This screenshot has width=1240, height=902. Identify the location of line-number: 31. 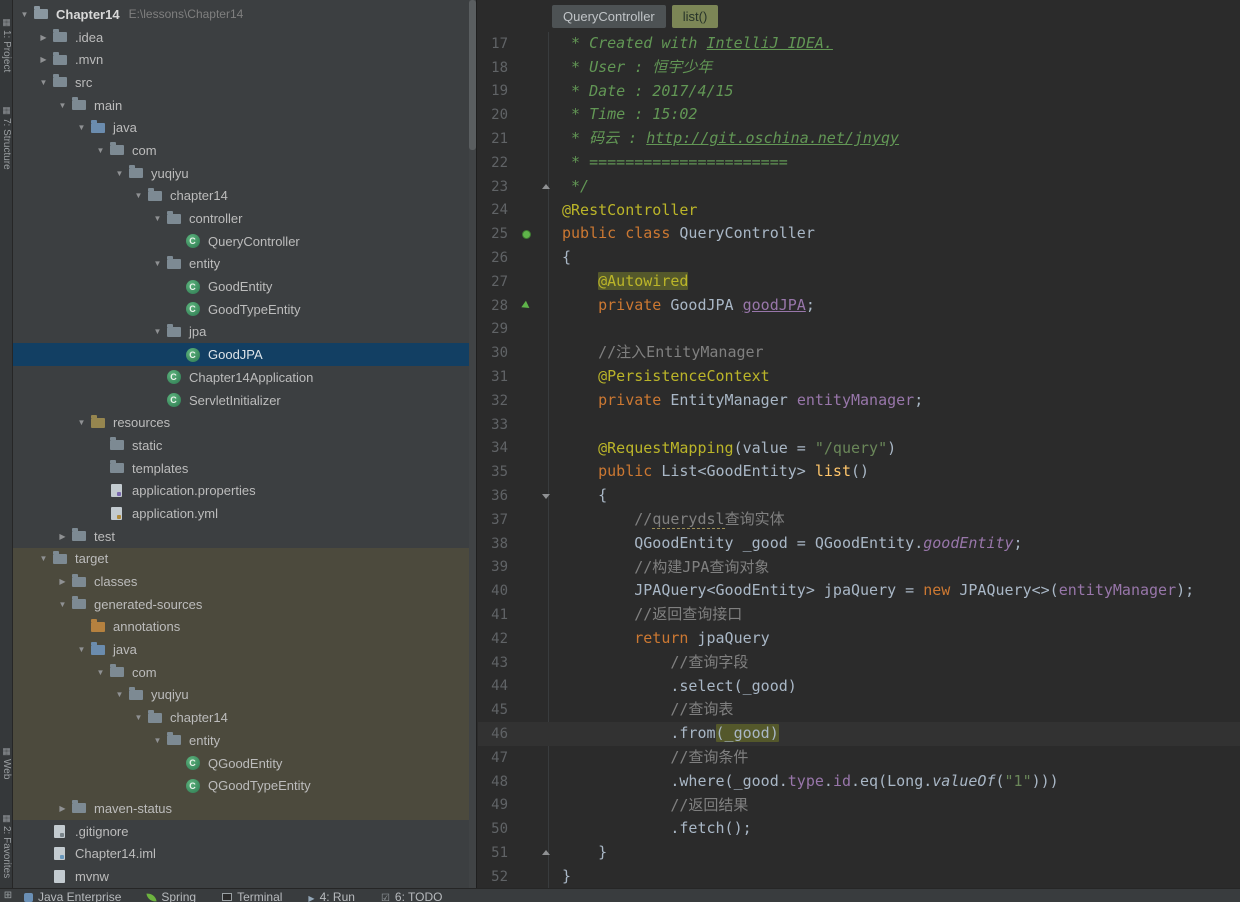
(496, 377).